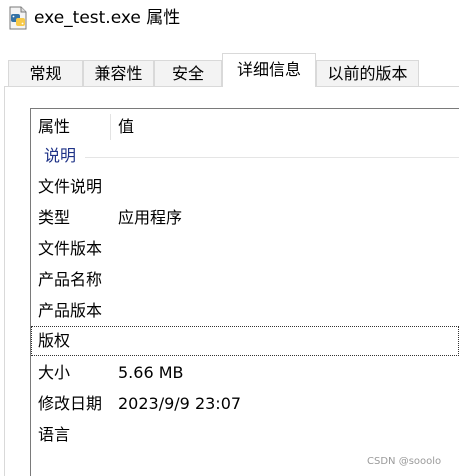  Describe the element at coordinates (245, 435) in the screenshot. I see `detail-row-language: 语言` at that location.